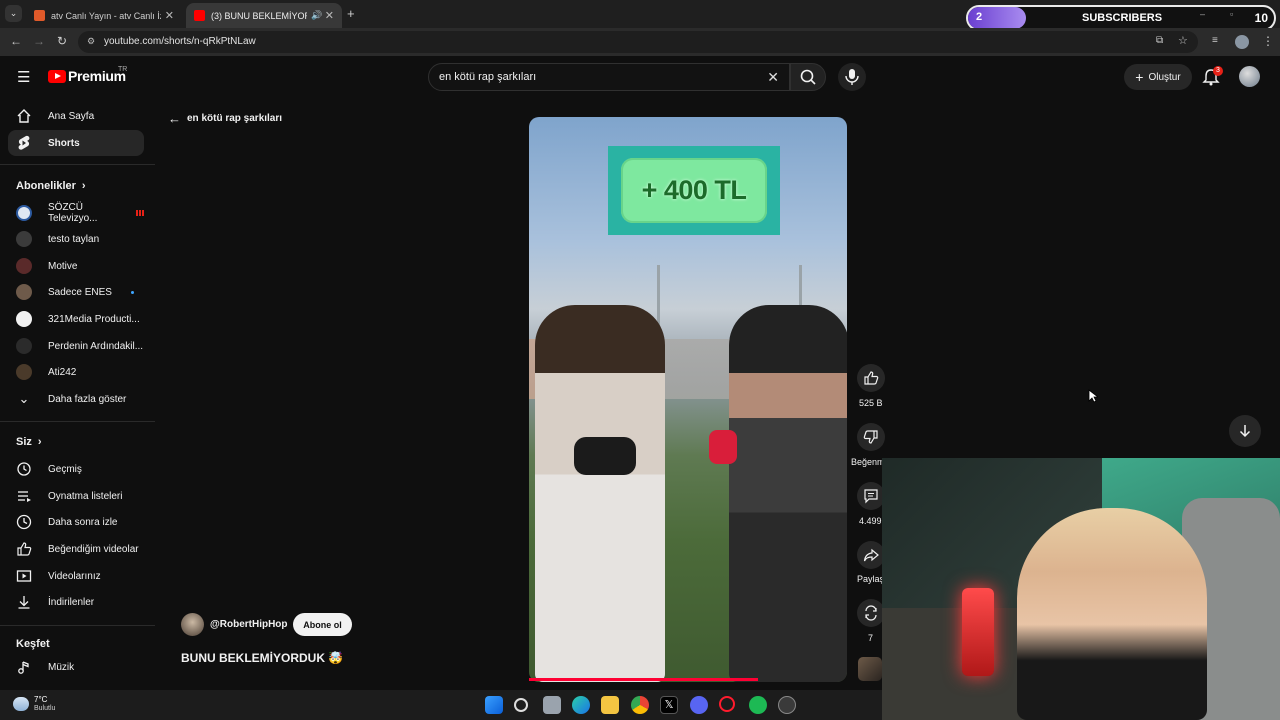 The image size is (1280, 720). What do you see at coordinates (351, 13) in the screenshot?
I see `new-tab-icon: +` at bounding box center [351, 13].